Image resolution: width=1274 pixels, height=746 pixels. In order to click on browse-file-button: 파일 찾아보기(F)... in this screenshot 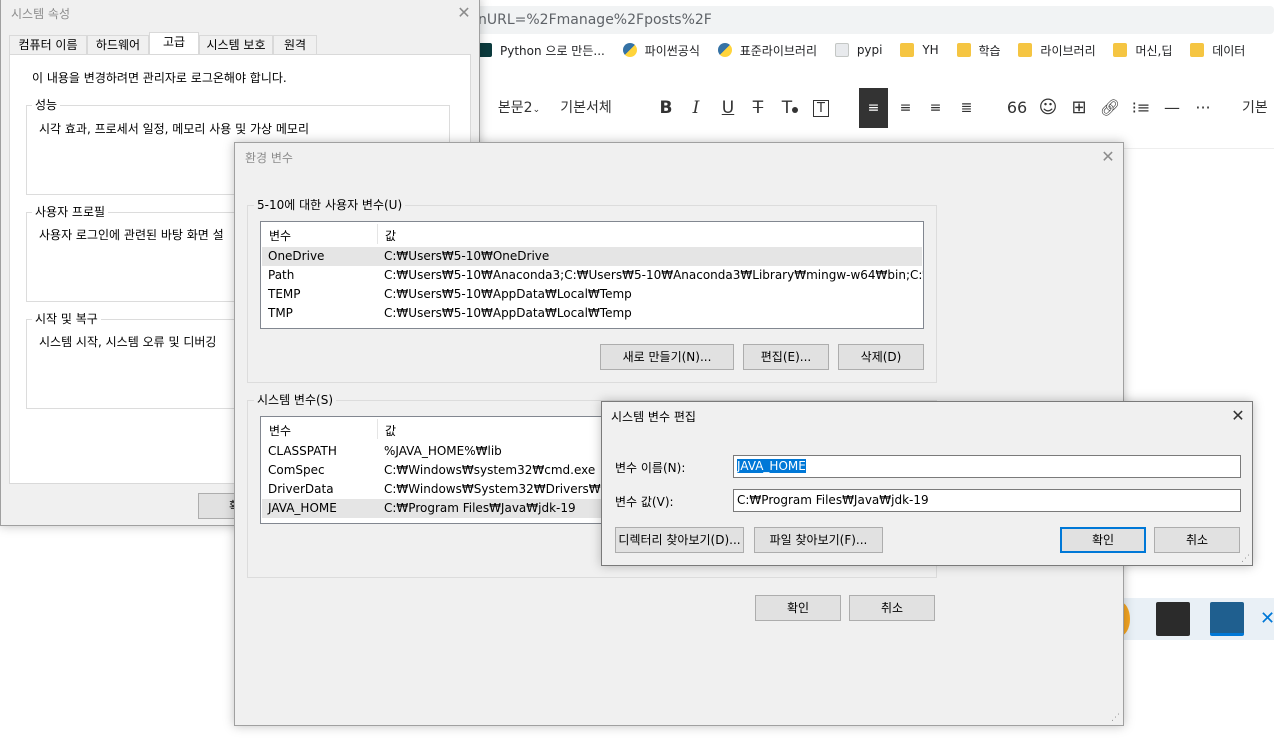, I will do `click(818, 540)`.